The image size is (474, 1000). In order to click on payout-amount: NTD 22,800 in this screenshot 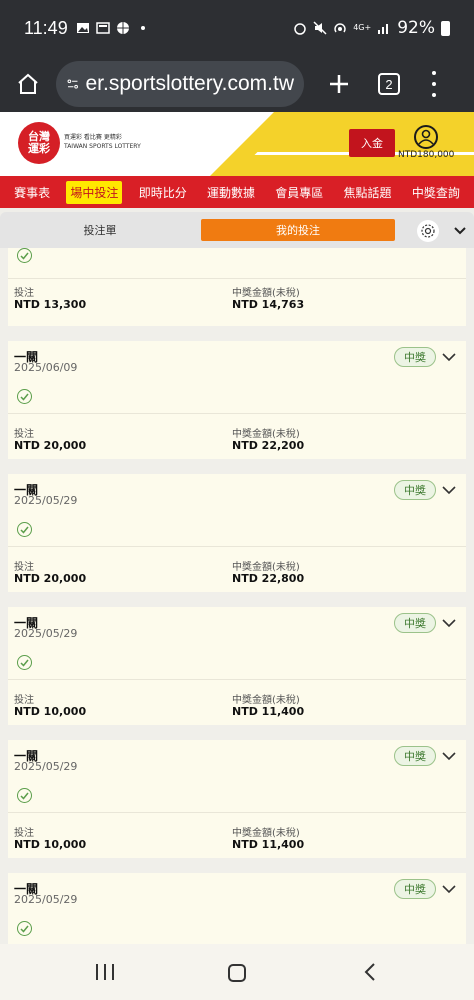, I will do `click(268, 578)`.